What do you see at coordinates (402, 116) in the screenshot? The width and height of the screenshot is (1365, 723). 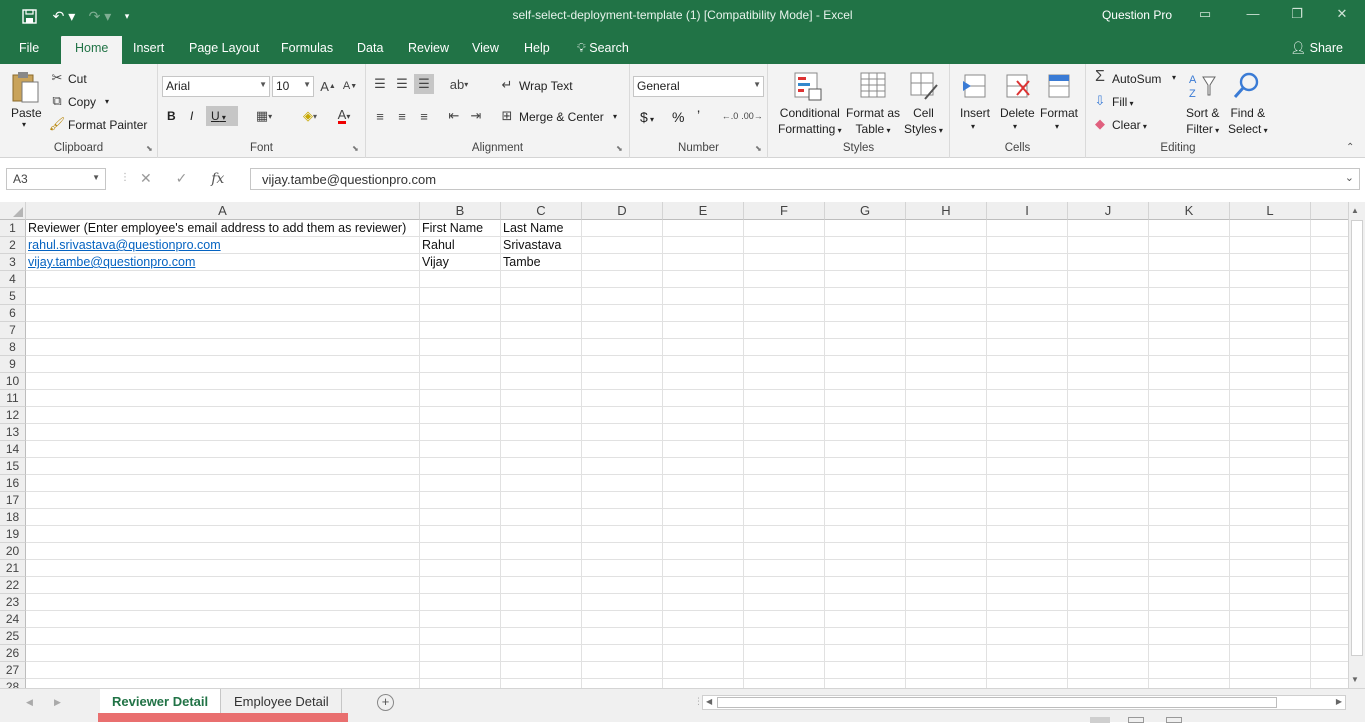 I see `align-center-icon: ≡` at bounding box center [402, 116].